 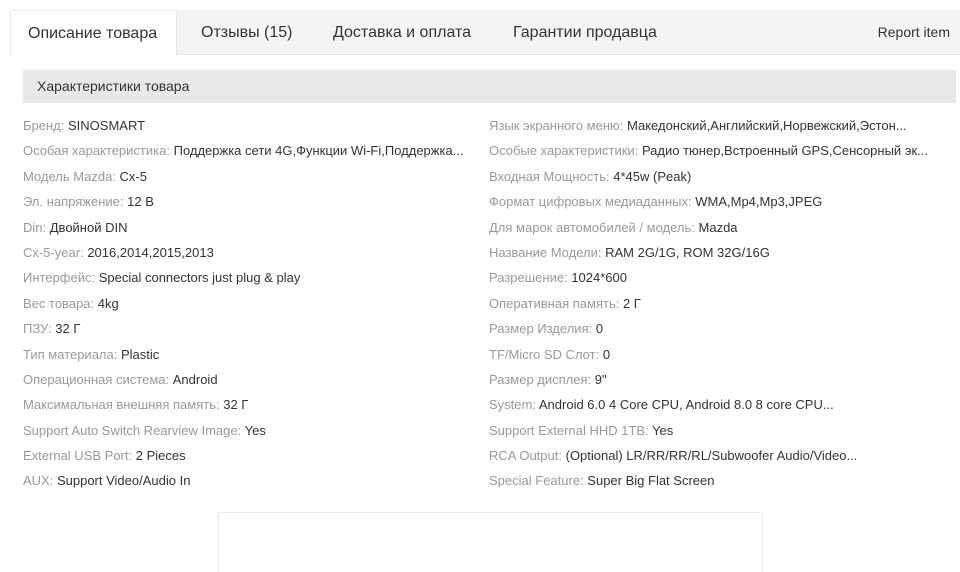 What do you see at coordinates (247, 32) in the screenshot?
I see `tab-reviews: Отзывы (15)` at bounding box center [247, 32].